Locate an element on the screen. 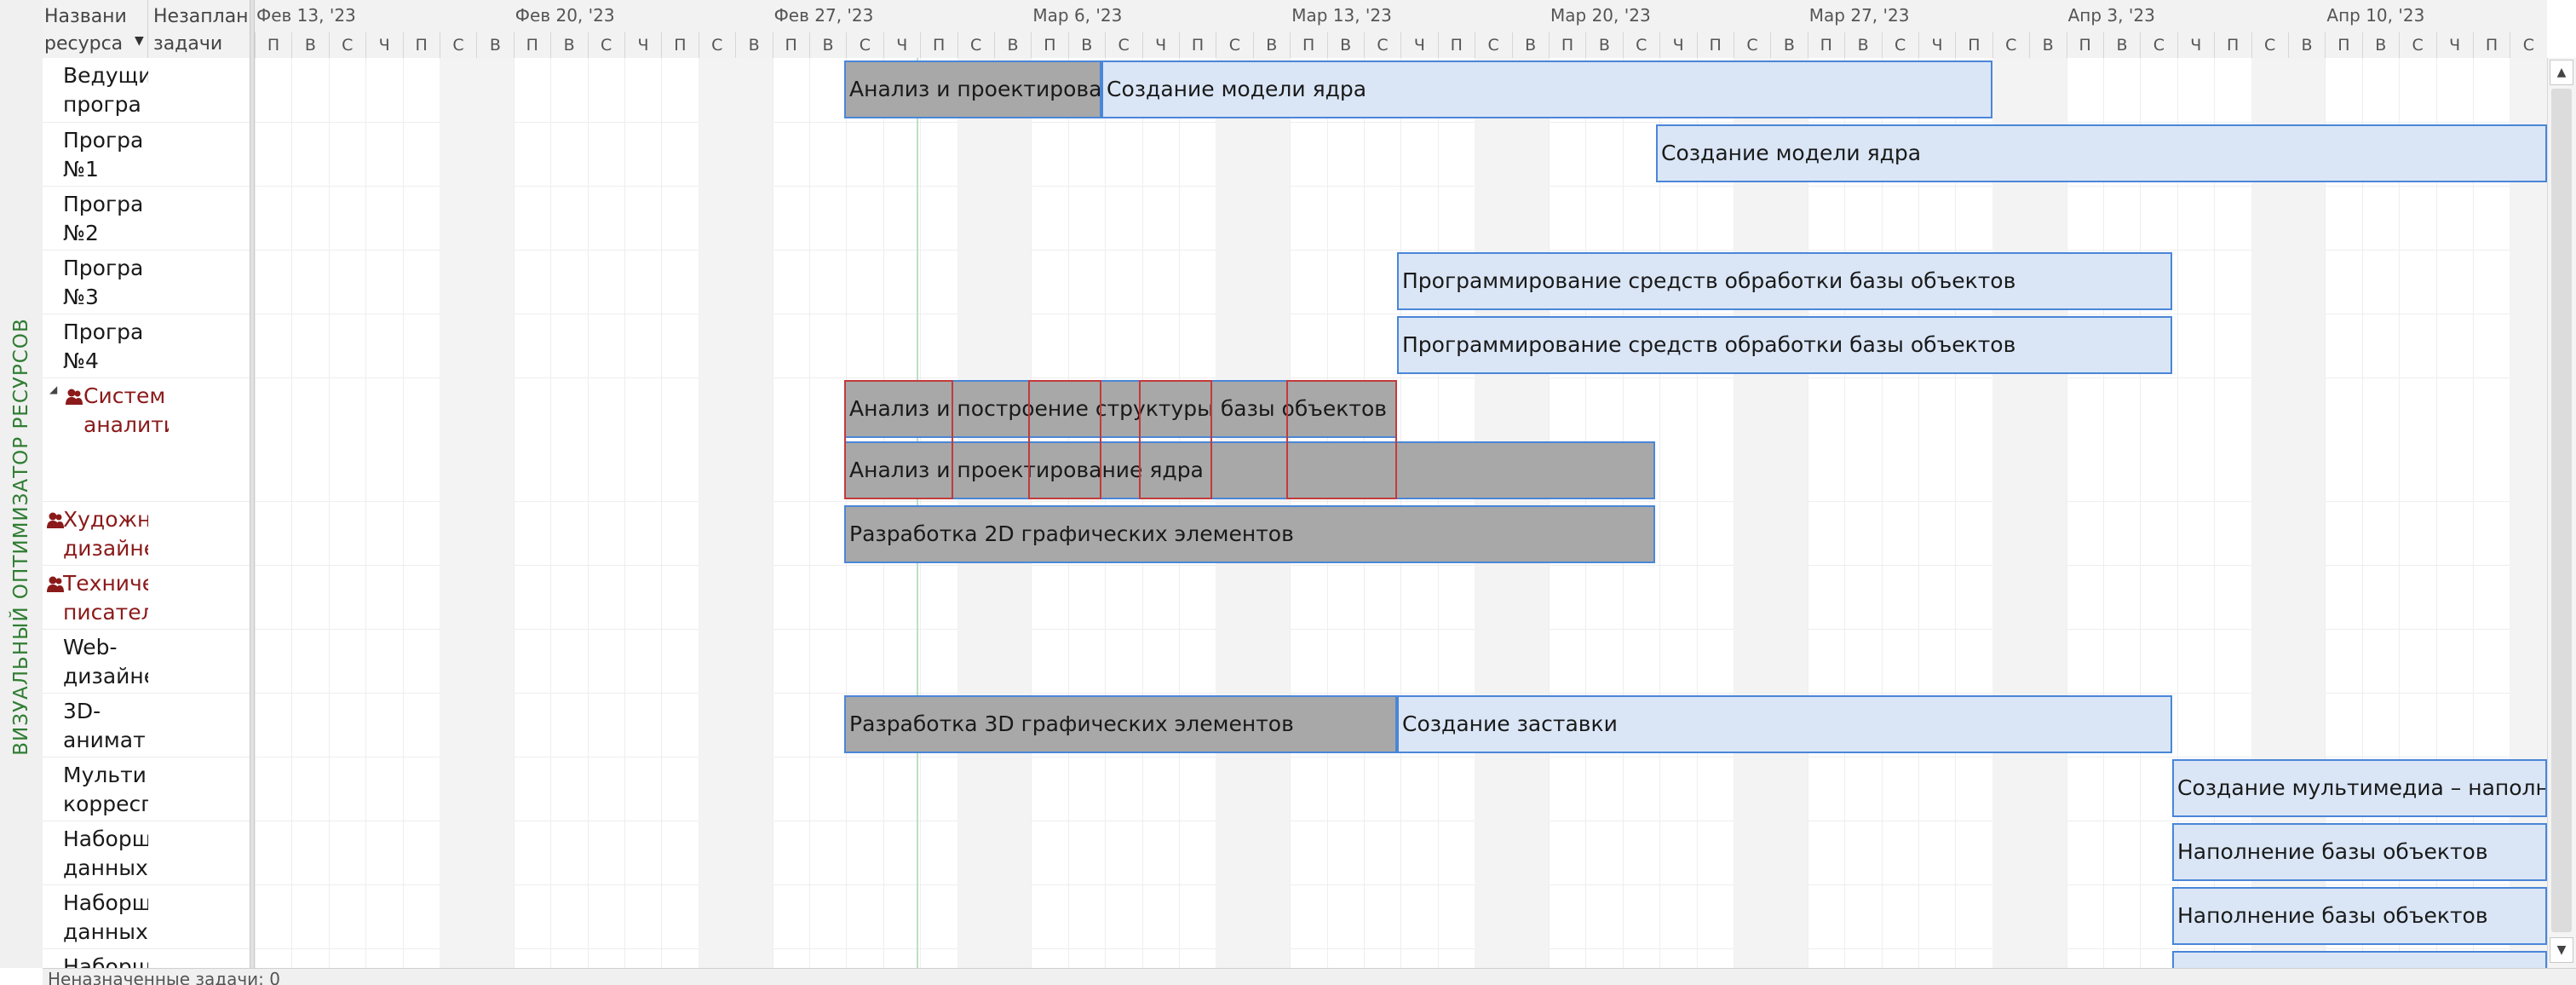 The image size is (2576, 985). resource-name: Техниче писател is located at coordinates (106, 598).